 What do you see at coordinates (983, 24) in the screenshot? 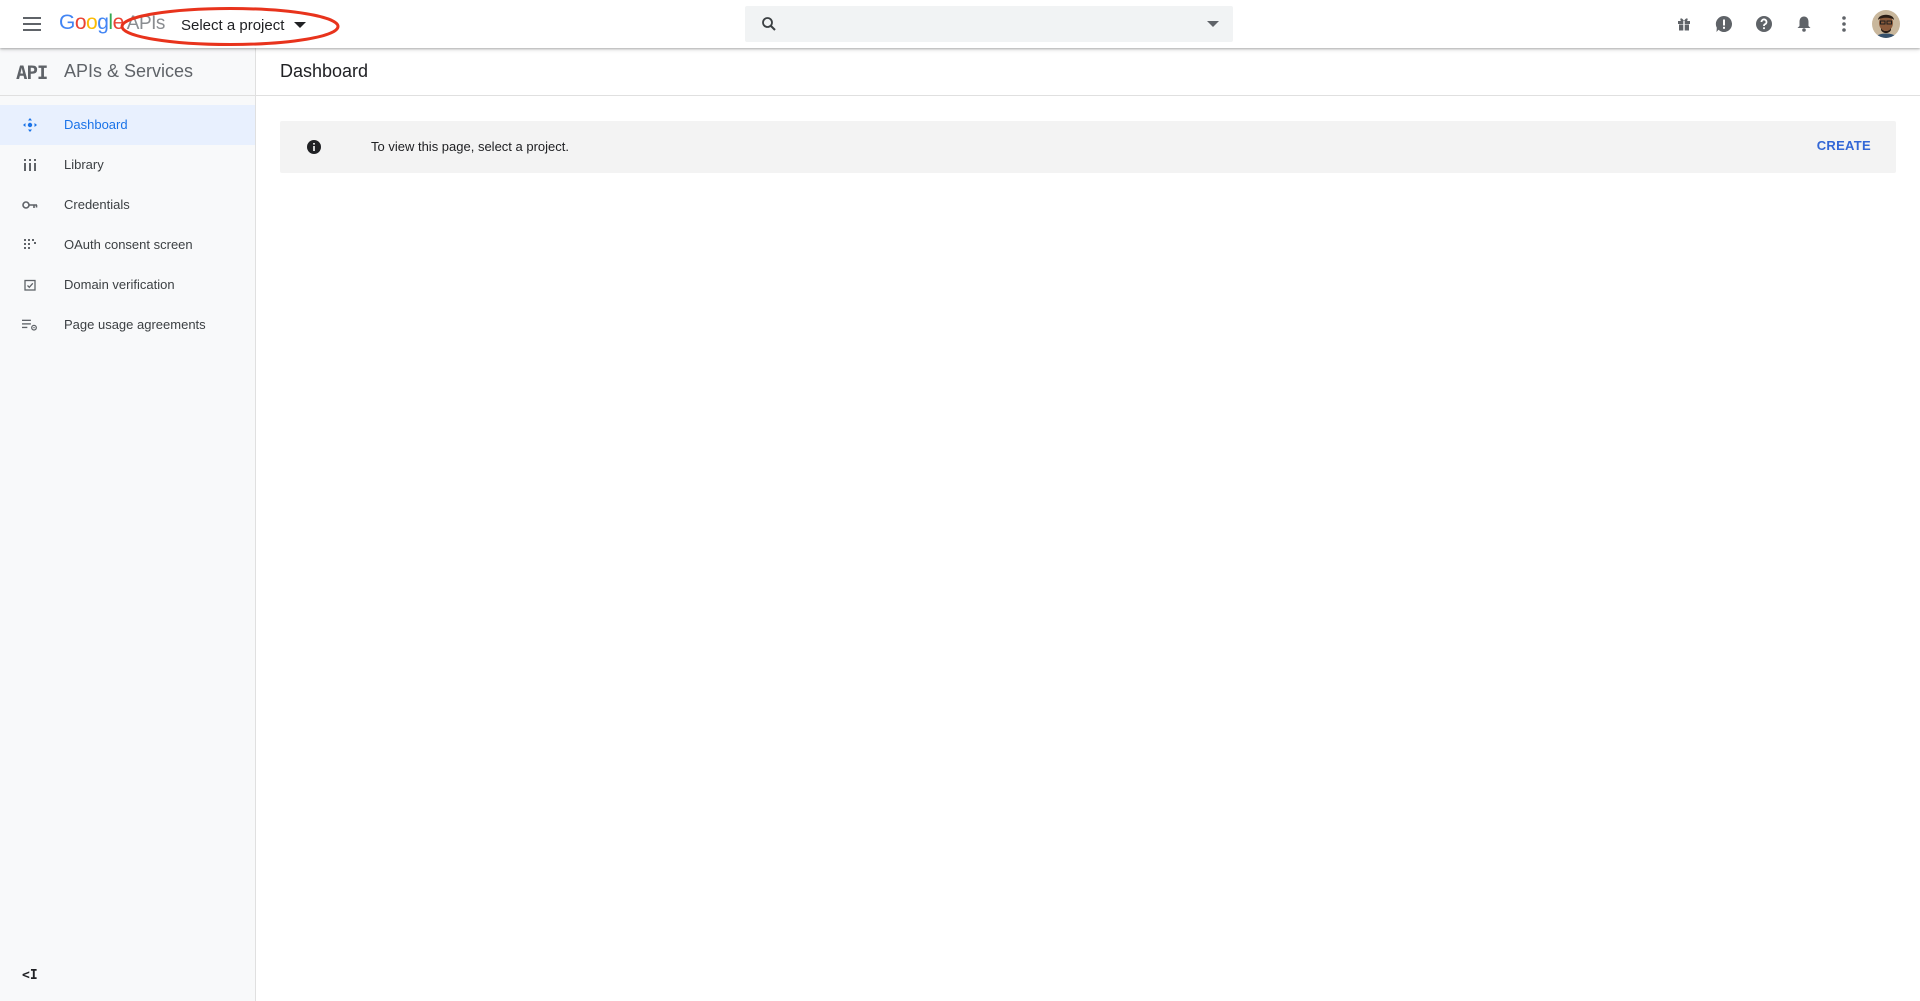
I see `search-input` at bounding box center [983, 24].